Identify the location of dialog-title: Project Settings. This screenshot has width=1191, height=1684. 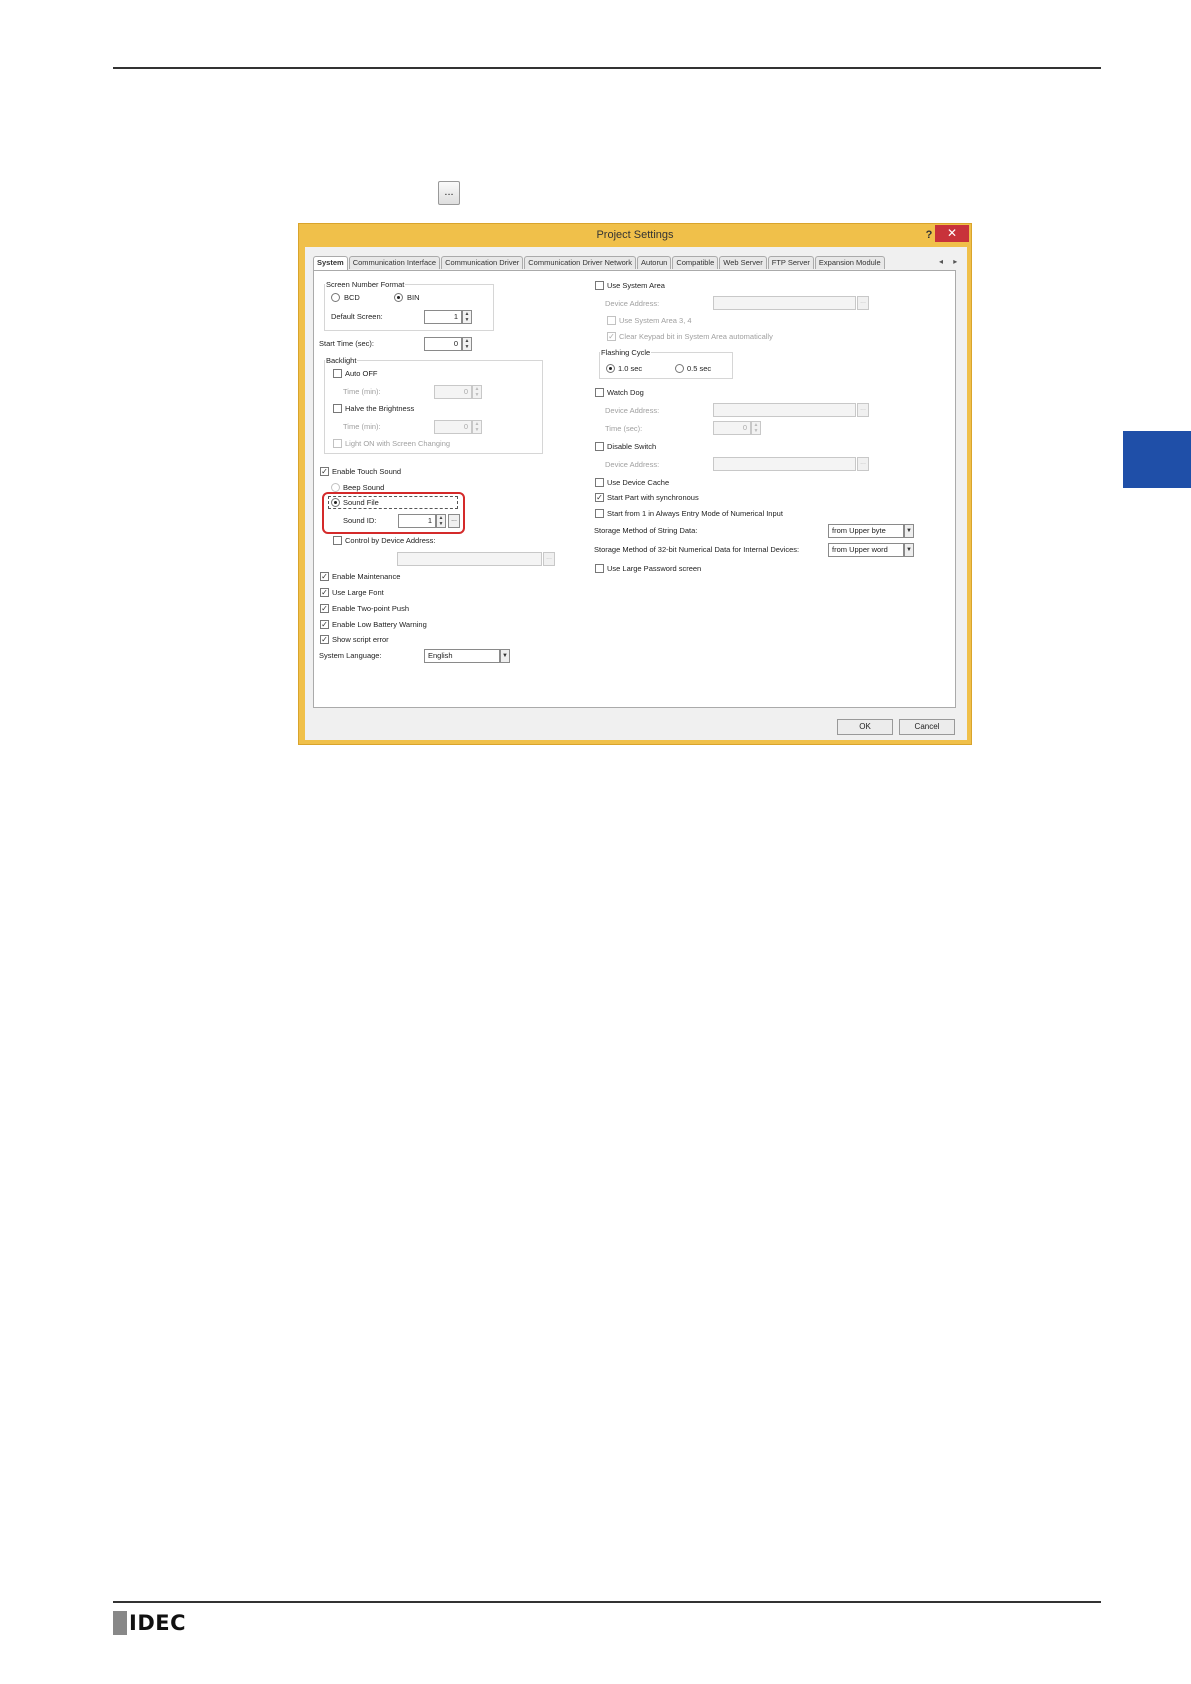
(635, 235).